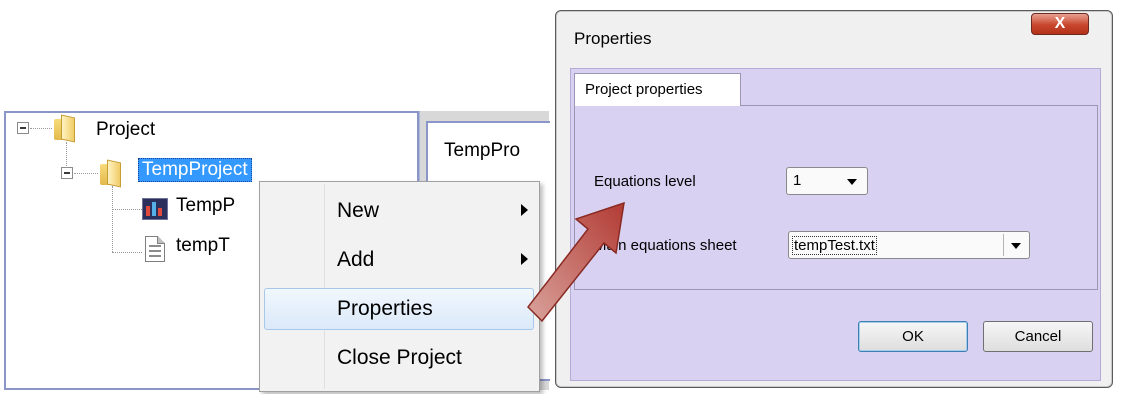 The image size is (1127, 394). I want to click on context-menu: New Add Properties Close Project, so click(399, 286).